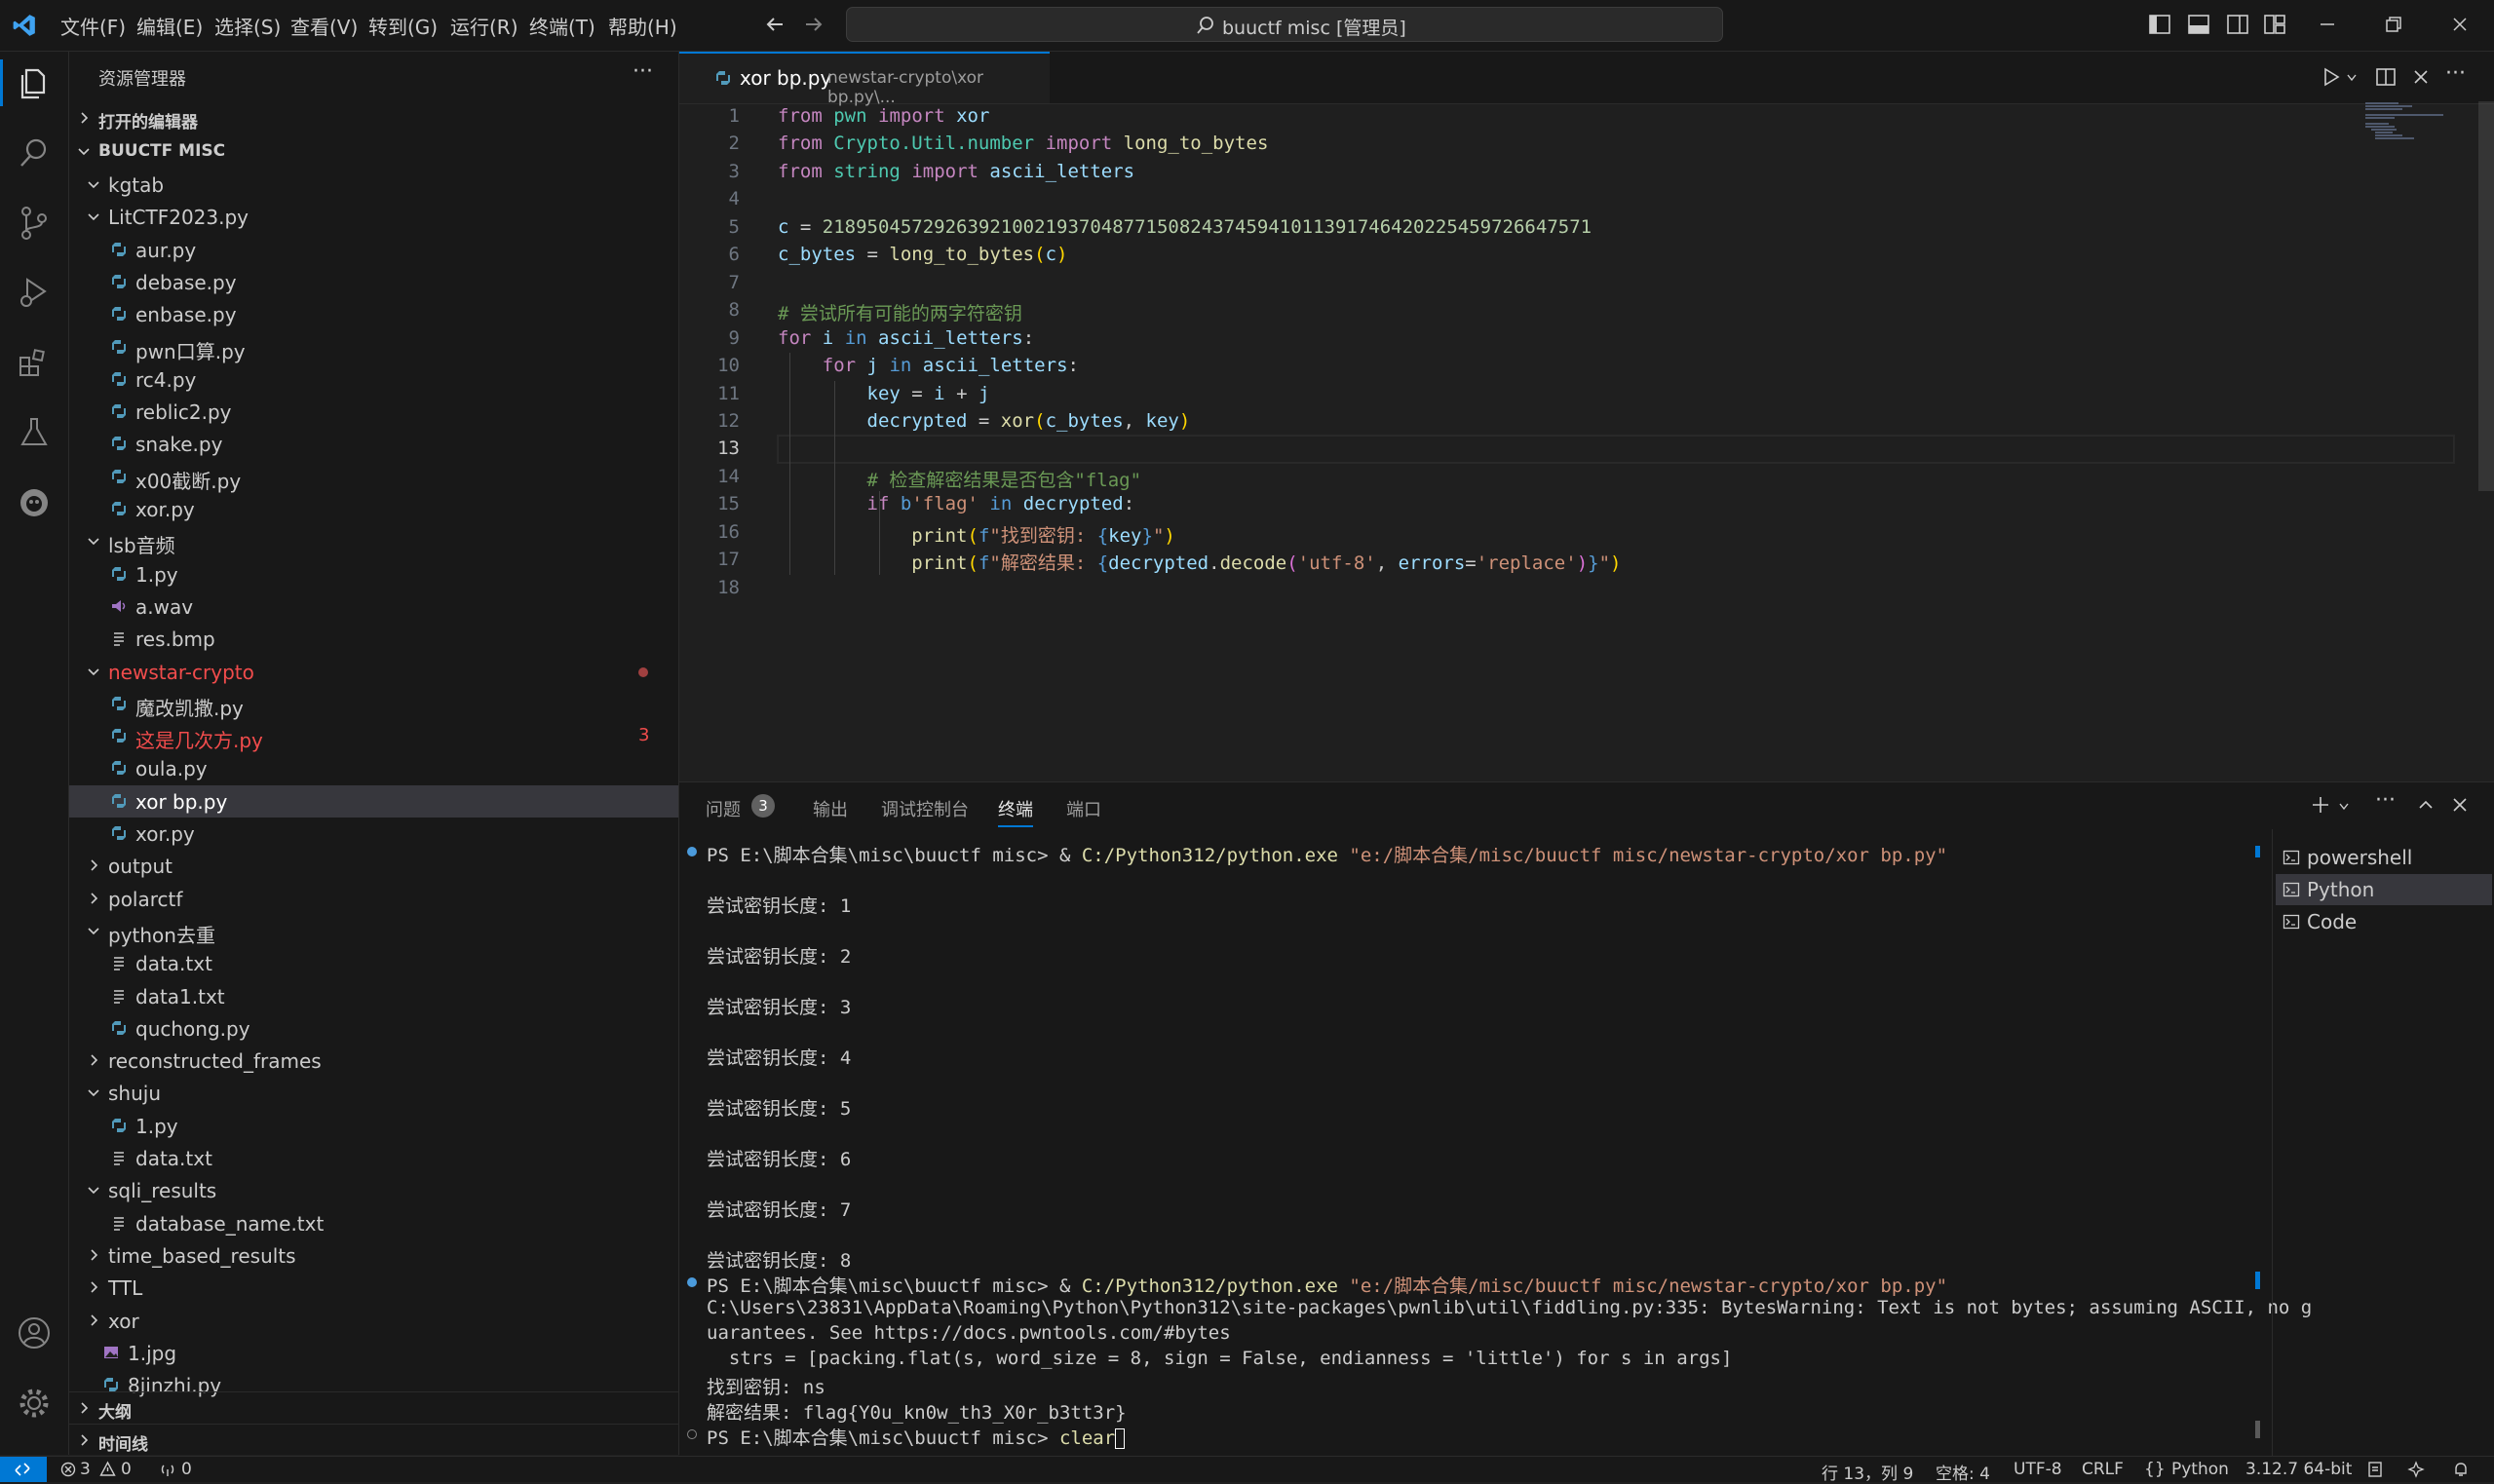 Image resolution: width=2494 pixels, height=1484 pixels. Describe the element at coordinates (373, 1353) in the screenshot. I see `file-item: 1.jpg` at that location.